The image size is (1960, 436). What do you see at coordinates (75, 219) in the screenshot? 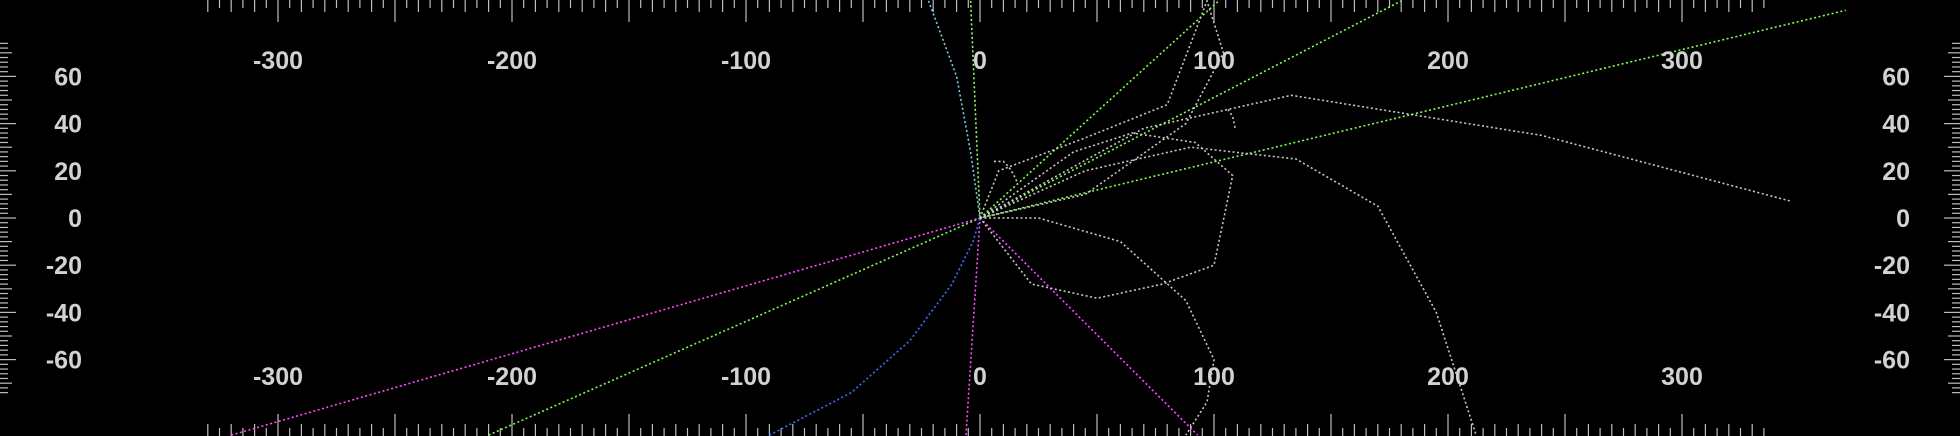
I see `y-tick-label-left: 0` at bounding box center [75, 219].